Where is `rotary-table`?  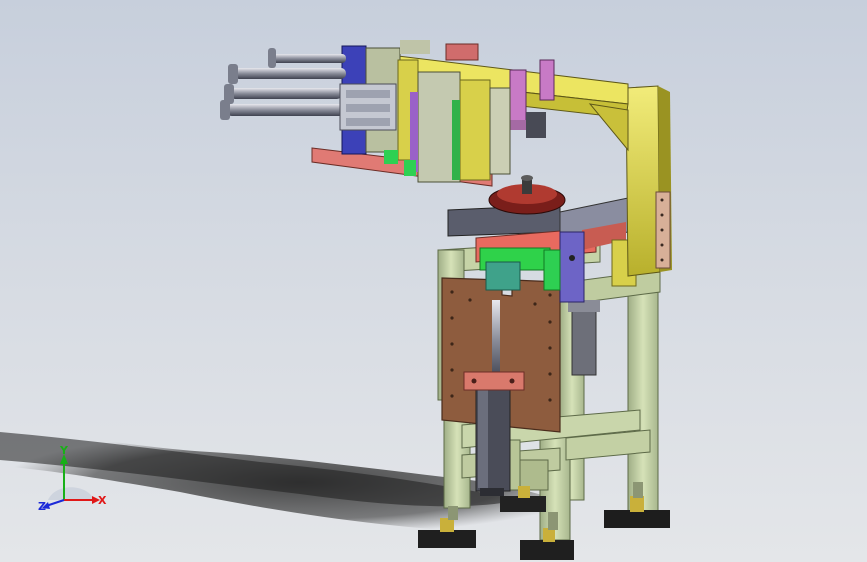
rotary-table is located at coordinates (538, 233).